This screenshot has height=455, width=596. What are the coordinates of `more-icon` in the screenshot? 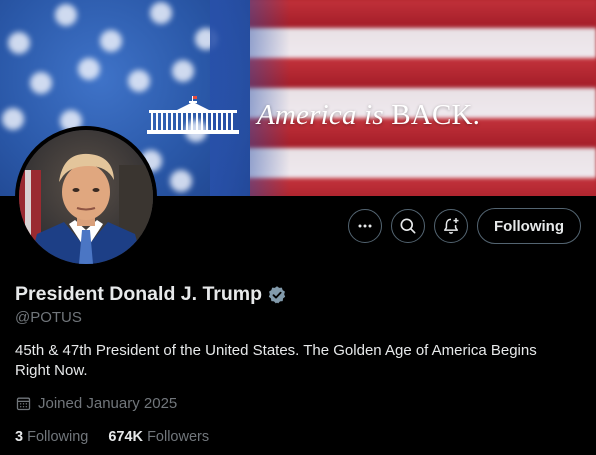 It's located at (365, 226).